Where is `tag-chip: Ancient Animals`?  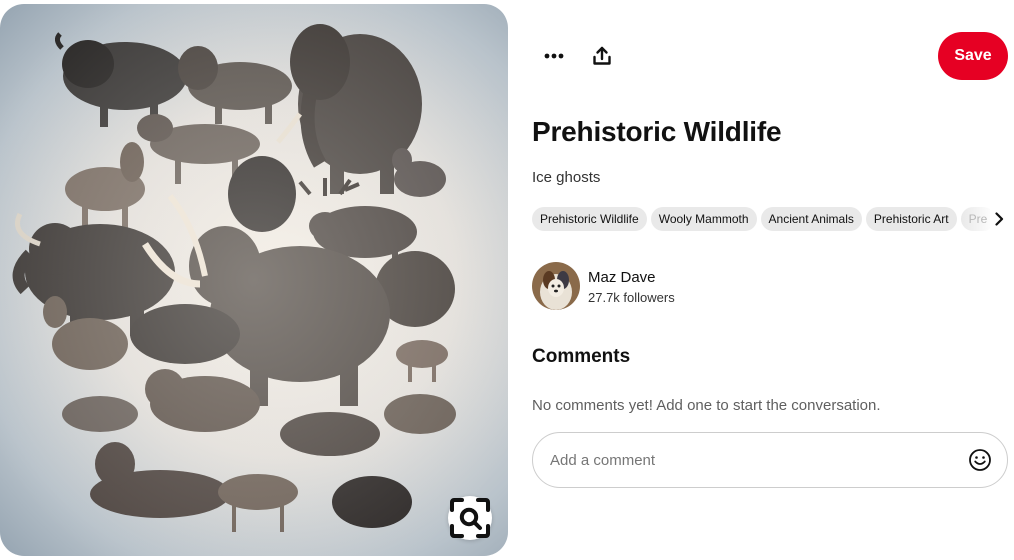
tag-chip: Ancient Animals is located at coordinates (811, 219).